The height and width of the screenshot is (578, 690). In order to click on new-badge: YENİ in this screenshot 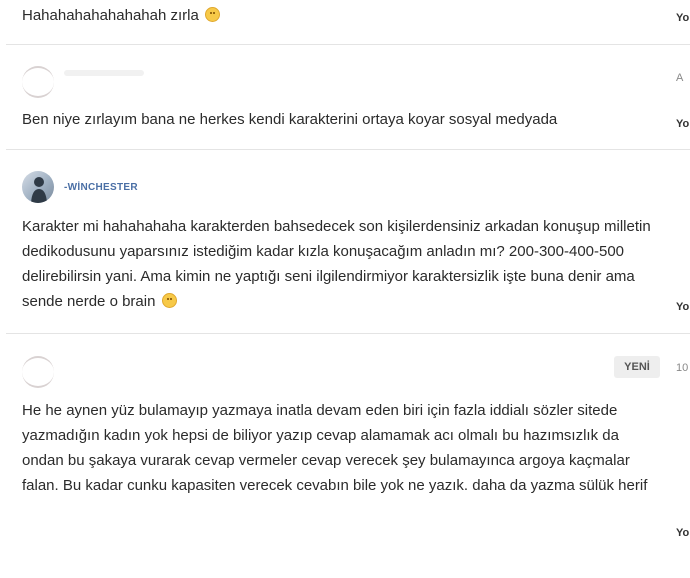, I will do `click(637, 367)`.